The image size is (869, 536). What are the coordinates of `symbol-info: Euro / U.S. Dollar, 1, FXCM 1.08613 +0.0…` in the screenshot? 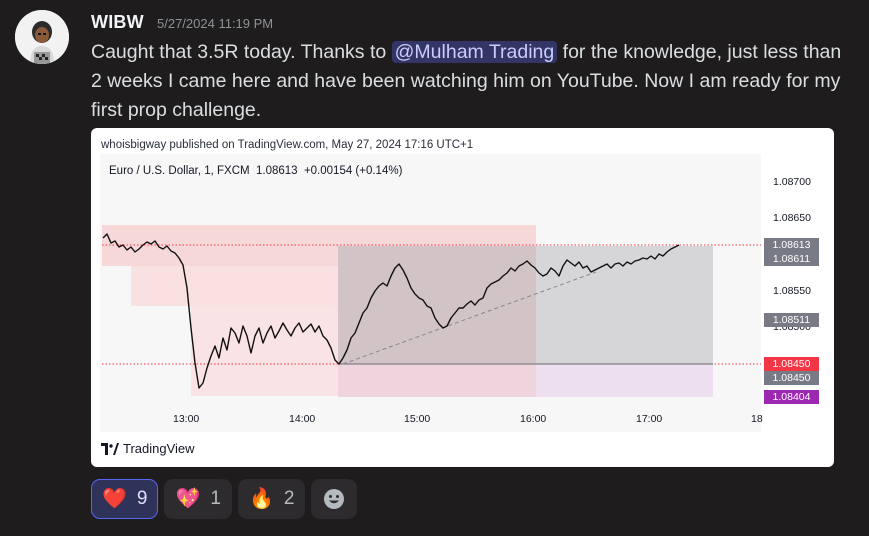 It's located at (256, 171).